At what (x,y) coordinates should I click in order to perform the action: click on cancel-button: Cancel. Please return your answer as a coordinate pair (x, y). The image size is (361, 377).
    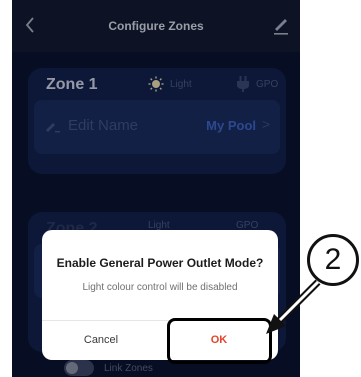
    Looking at the image, I should click on (101, 340).